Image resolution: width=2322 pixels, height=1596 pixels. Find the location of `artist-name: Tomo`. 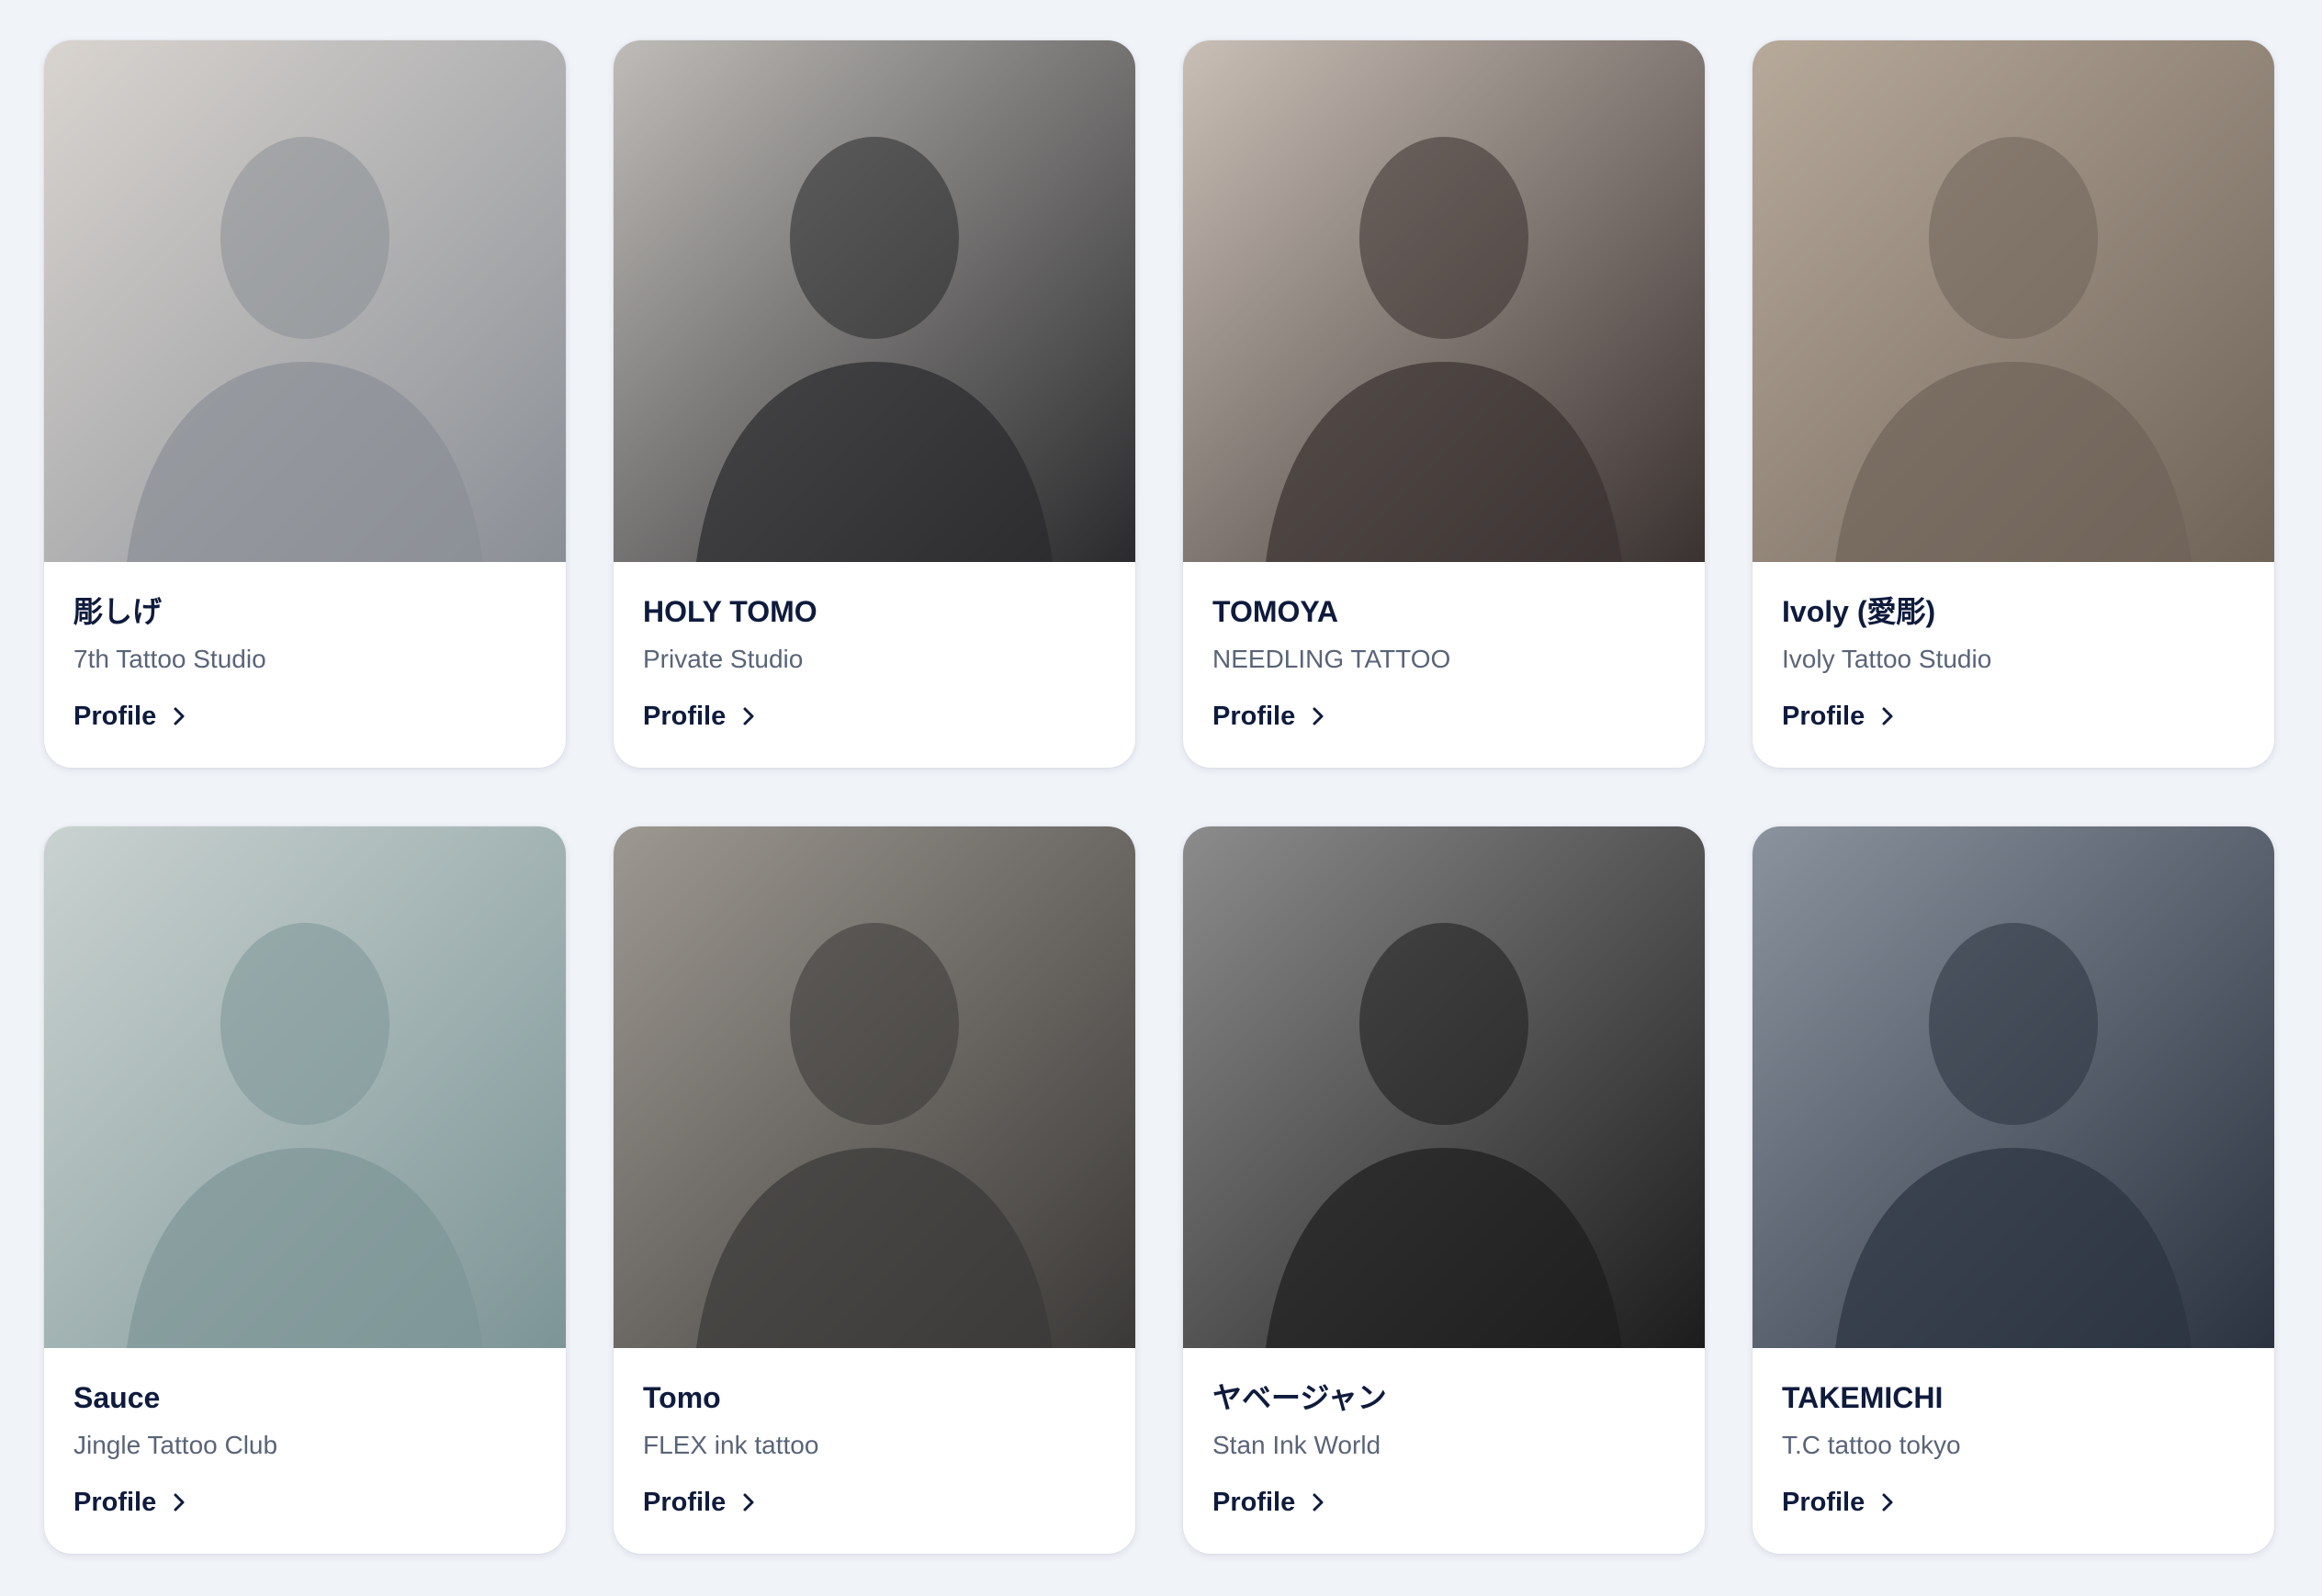

artist-name: Tomo is located at coordinates (682, 1397).